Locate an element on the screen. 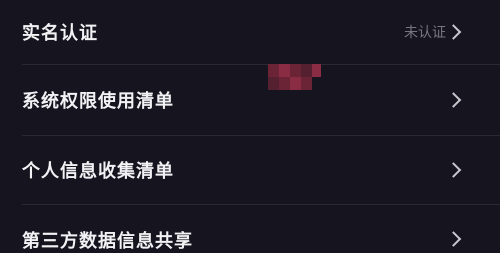 This screenshot has height=253, width=500. chevron-right-icon is located at coordinates (453, 32).